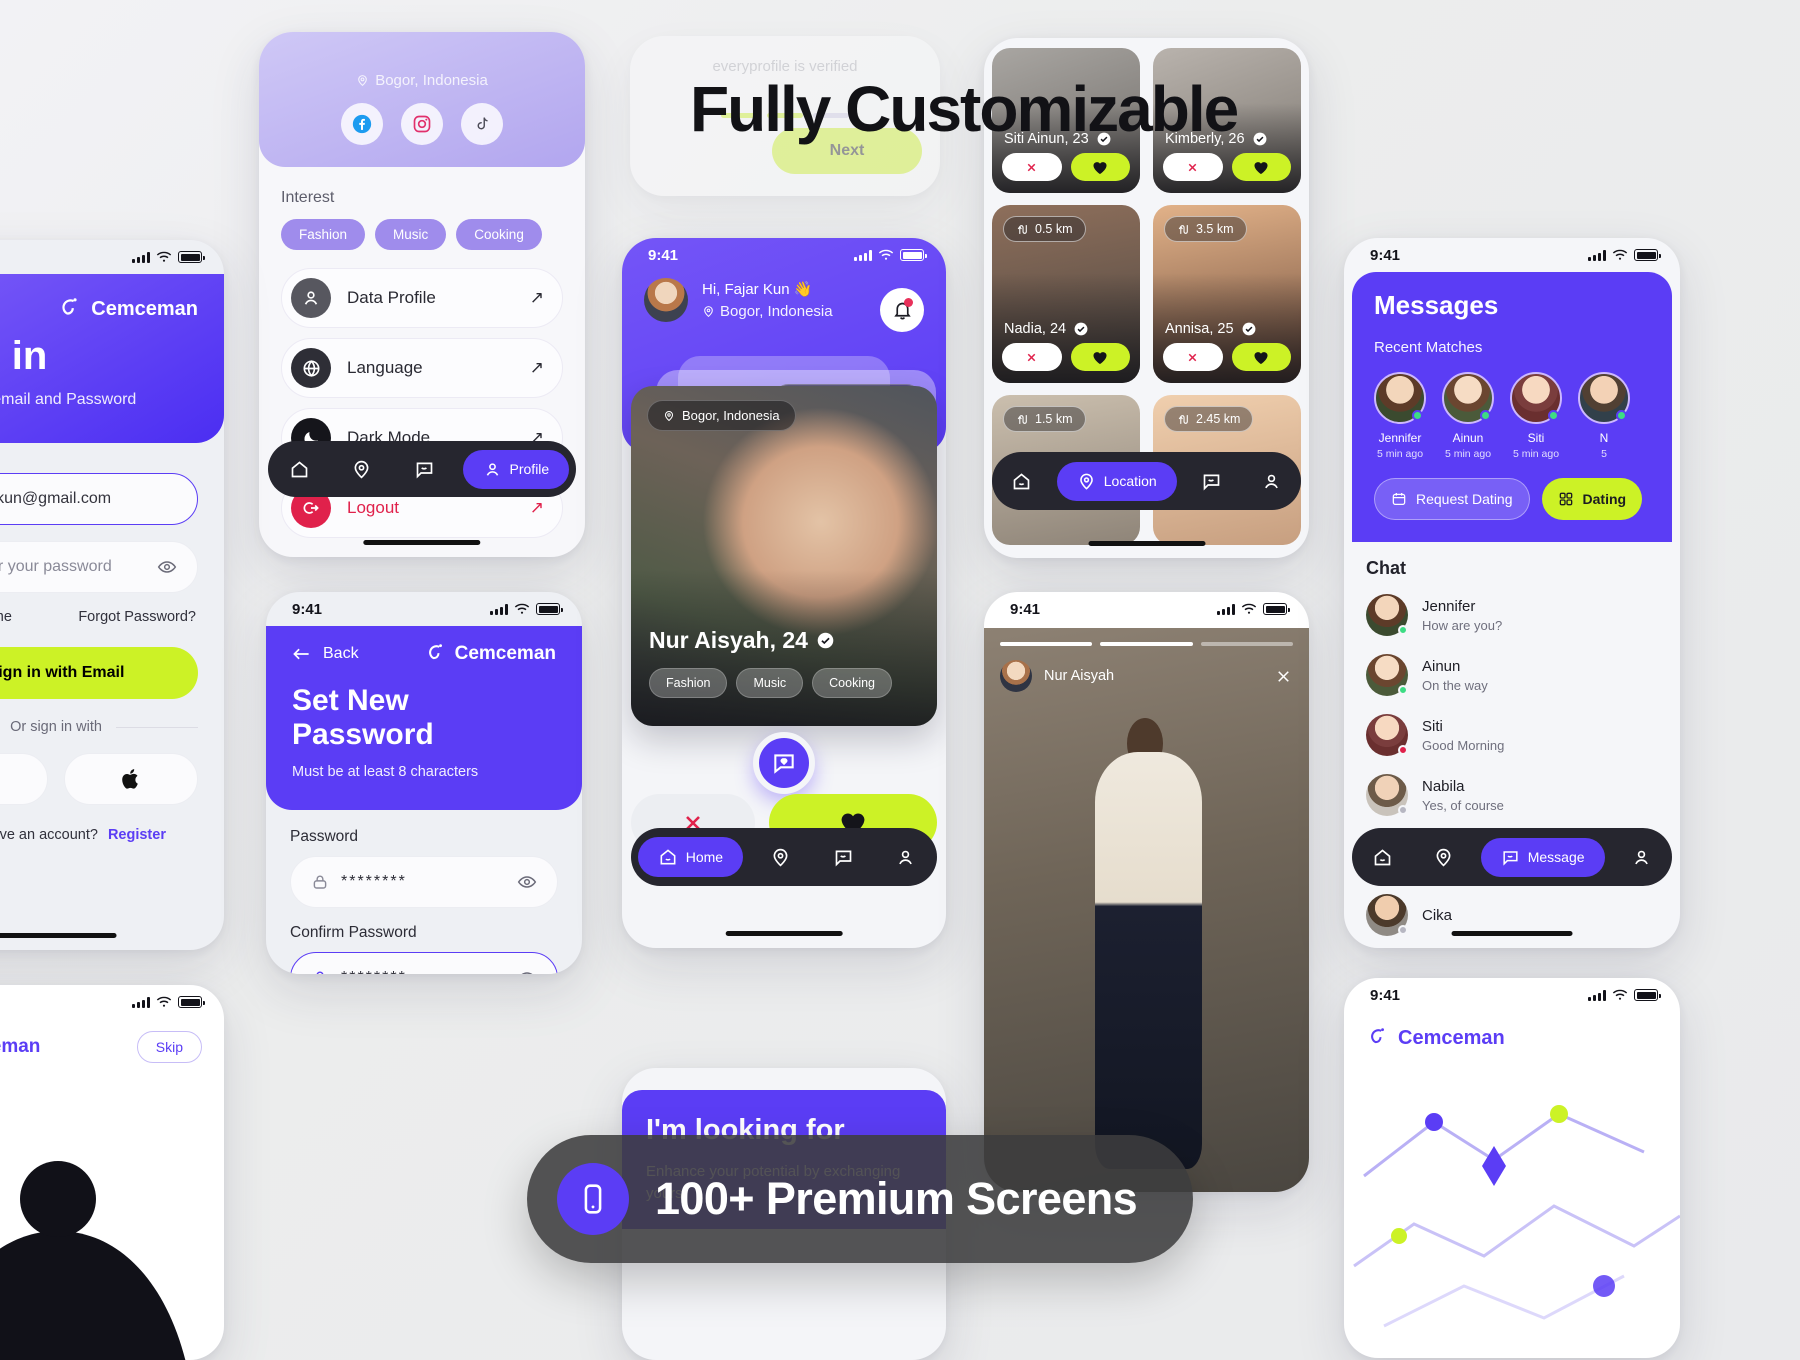  Describe the element at coordinates (1512, 615) in the screenshot. I see `chat-list-item: Jennifer How are you?` at that location.